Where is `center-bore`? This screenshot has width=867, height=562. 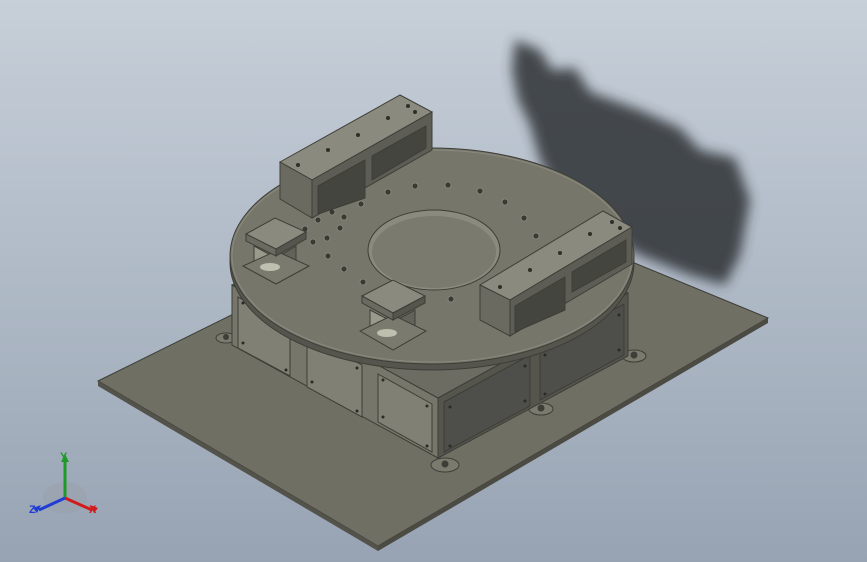
center-bore is located at coordinates (434, 250).